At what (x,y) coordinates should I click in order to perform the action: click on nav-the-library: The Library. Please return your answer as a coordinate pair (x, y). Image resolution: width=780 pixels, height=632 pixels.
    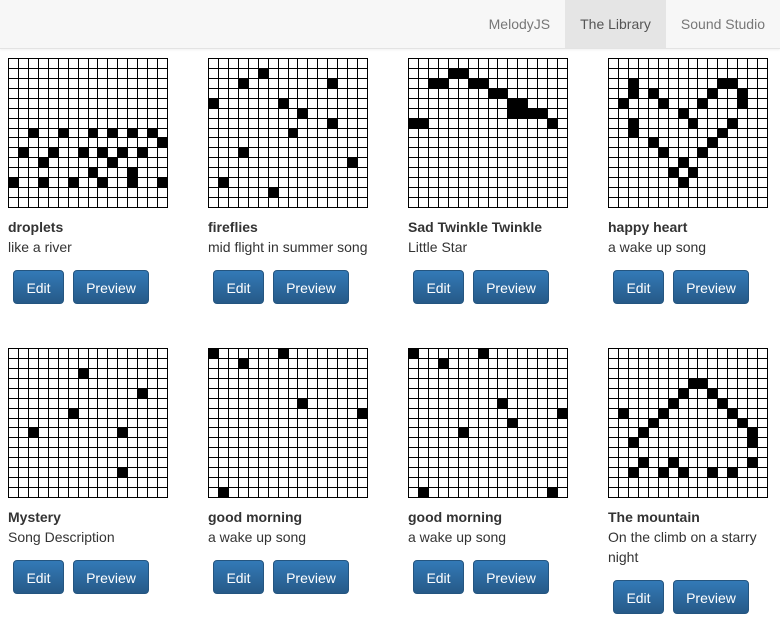
    Looking at the image, I should click on (615, 24).